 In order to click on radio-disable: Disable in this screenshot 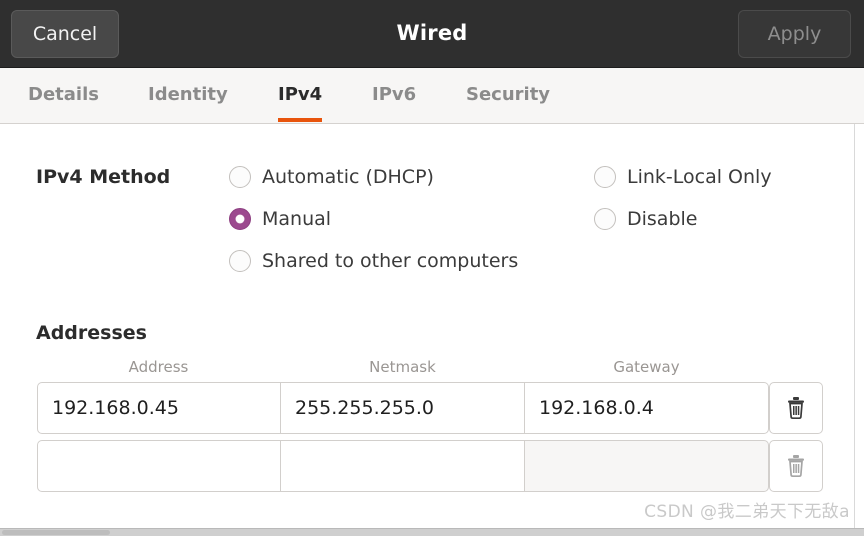, I will do `click(645, 219)`.